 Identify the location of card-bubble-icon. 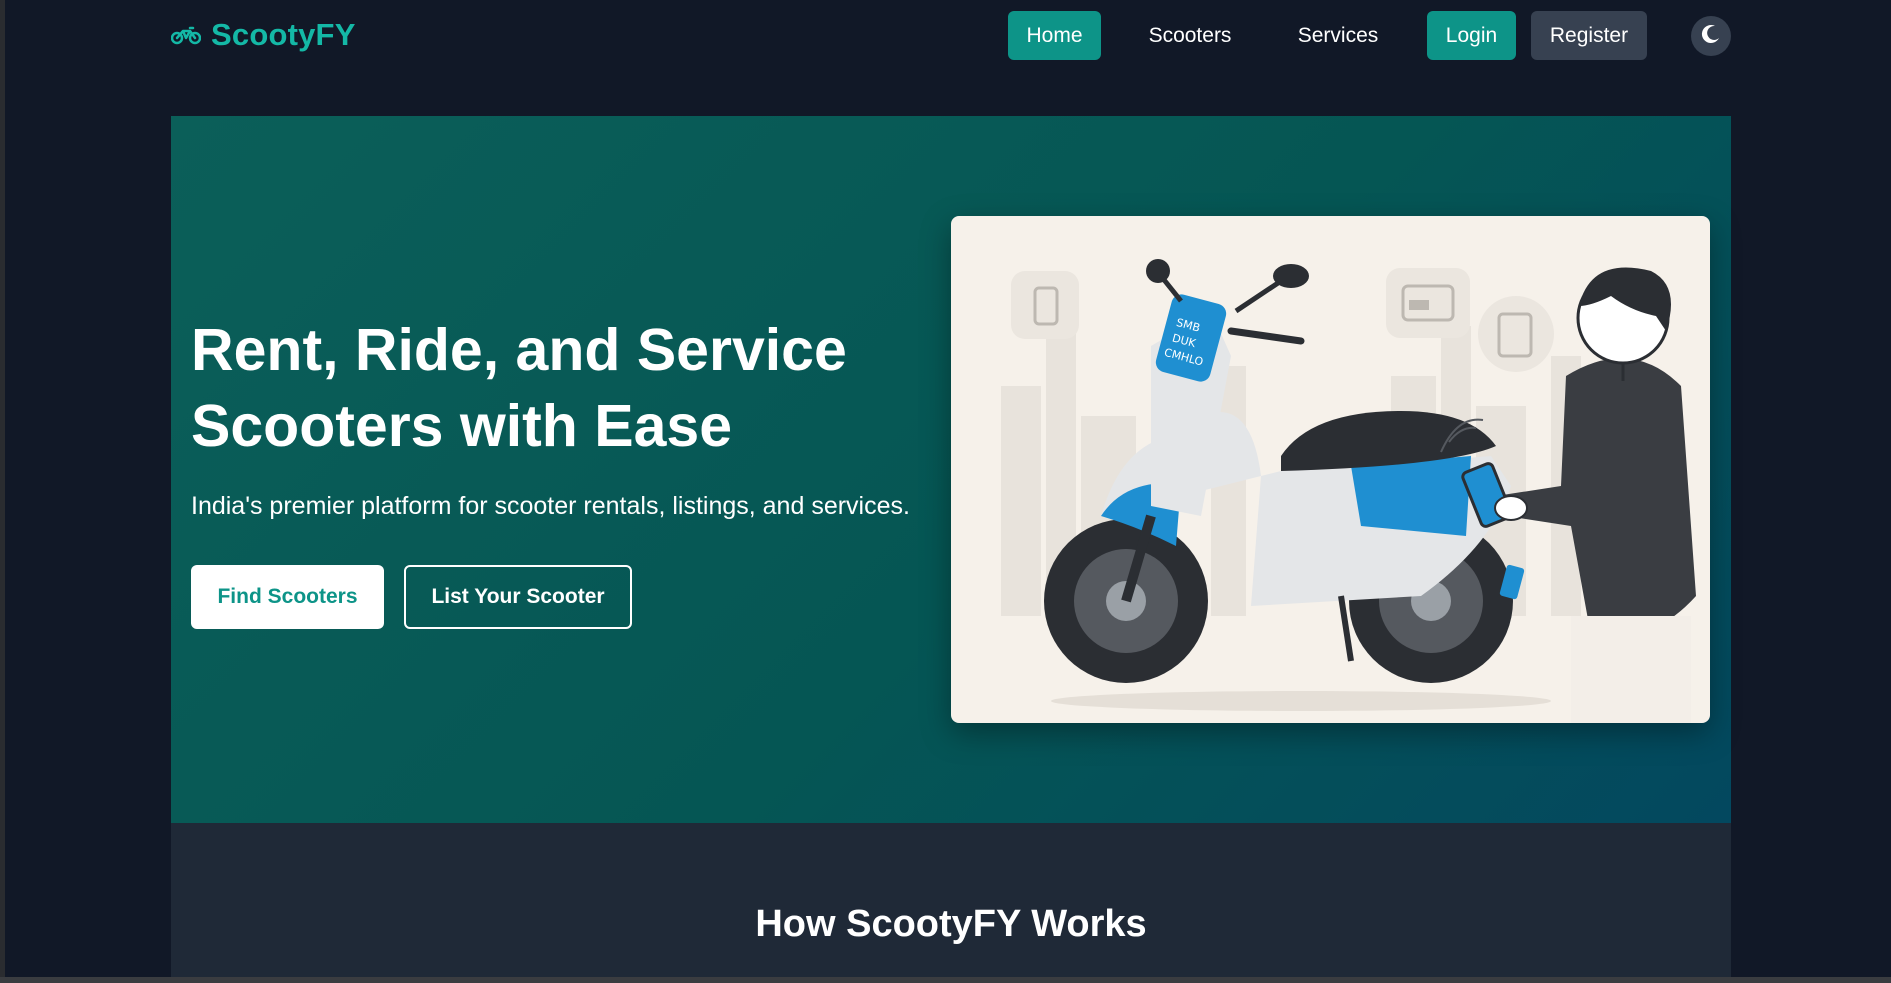
(1428, 303).